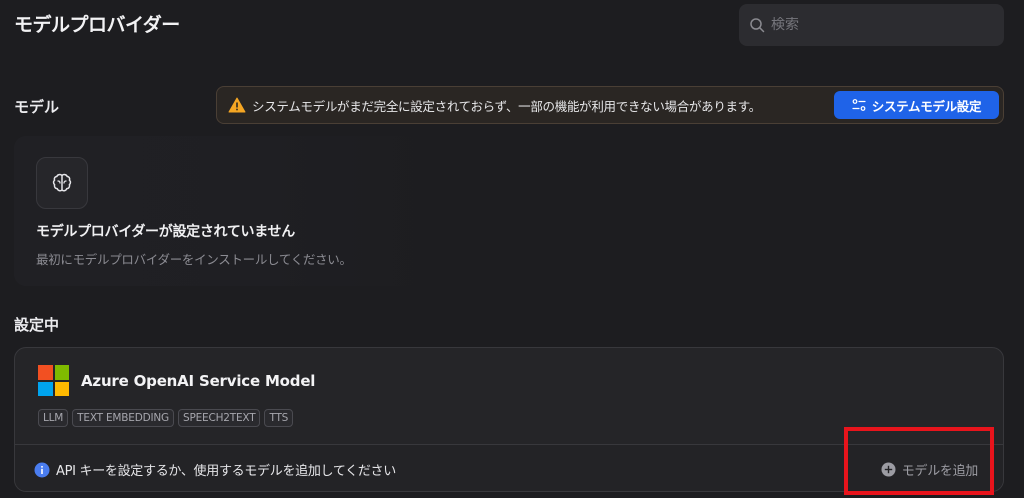 This screenshot has height=498, width=1024. Describe the element at coordinates (757, 25) in the screenshot. I see `search-icon` at that location.